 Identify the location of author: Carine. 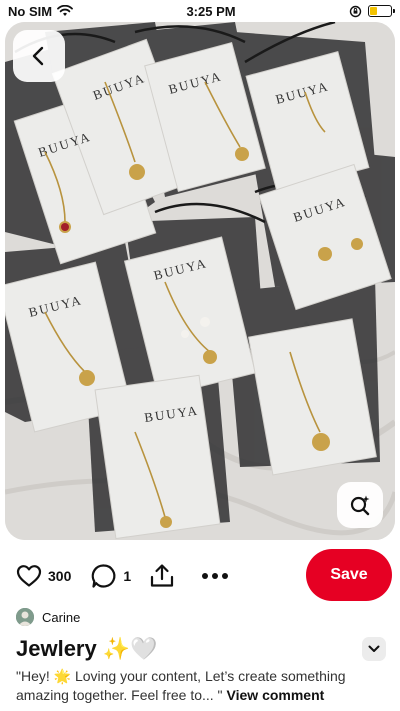
(48, 617).